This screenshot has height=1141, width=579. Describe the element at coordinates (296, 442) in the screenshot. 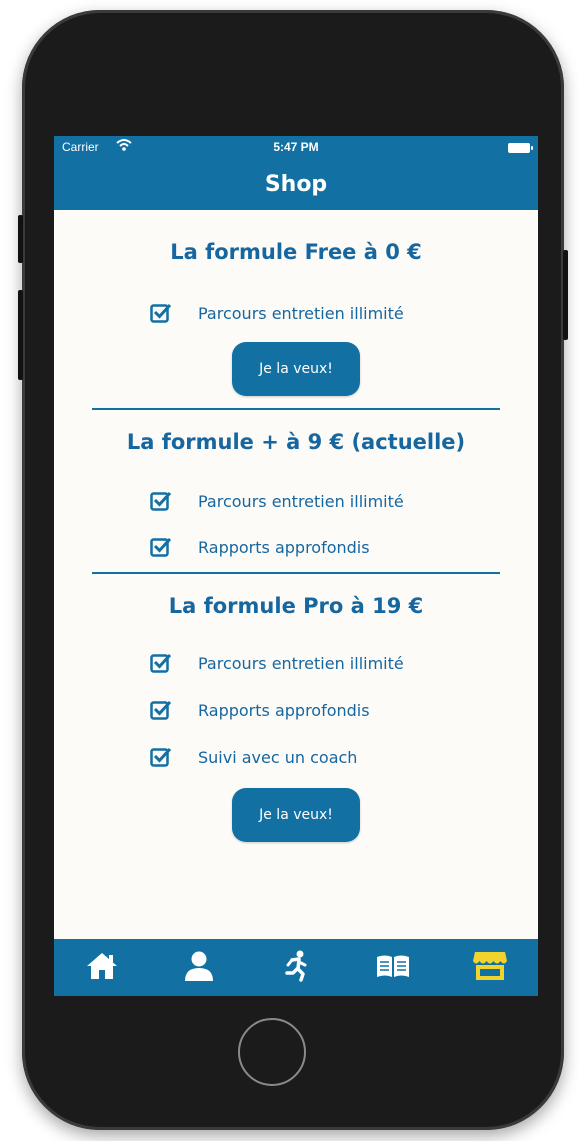

I see `plan-title: La formule + à 9 € (actuelle)` at that location.